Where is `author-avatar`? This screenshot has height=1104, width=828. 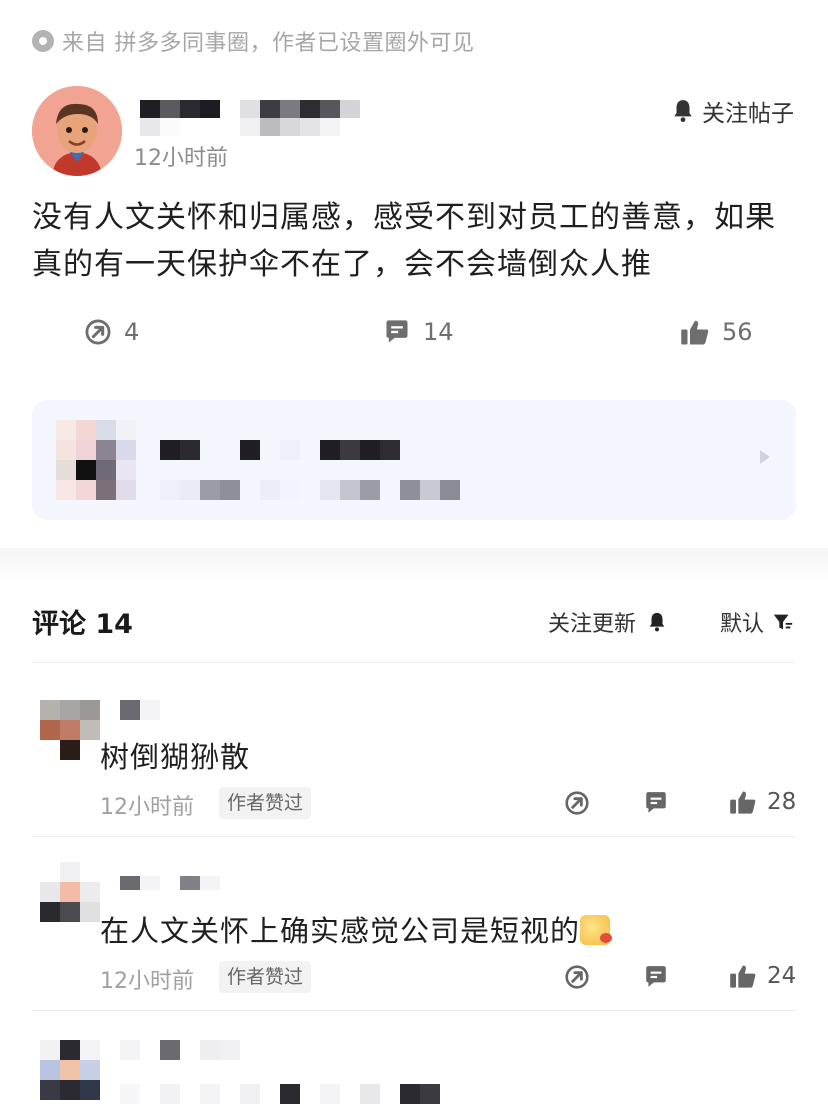
author-avatar is located at coordinates (77, 131).